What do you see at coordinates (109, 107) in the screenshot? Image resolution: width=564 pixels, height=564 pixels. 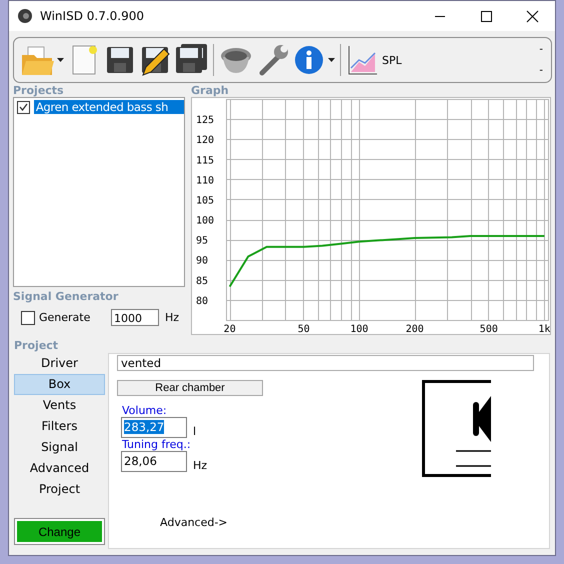 I see `project-item: Agren extended bass sh` at bounding box center [109, 107].